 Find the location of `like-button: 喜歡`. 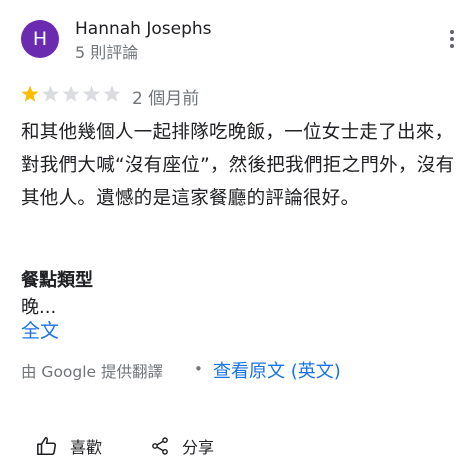

like-button: 喜歡 is located at coordinates (69, 446).